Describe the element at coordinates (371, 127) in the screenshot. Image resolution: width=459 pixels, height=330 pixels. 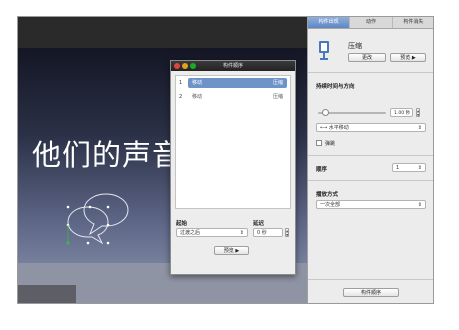
I see `direction-select: ⟷ 水平移动 ⇕` at that location.